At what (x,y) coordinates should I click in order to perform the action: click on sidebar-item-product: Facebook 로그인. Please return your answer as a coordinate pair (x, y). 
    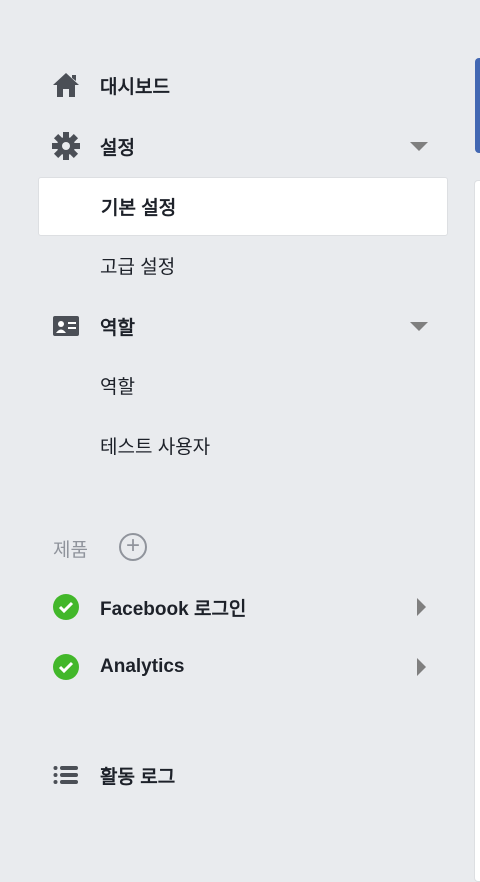
    Looking at the image, I should click on (243, 607).